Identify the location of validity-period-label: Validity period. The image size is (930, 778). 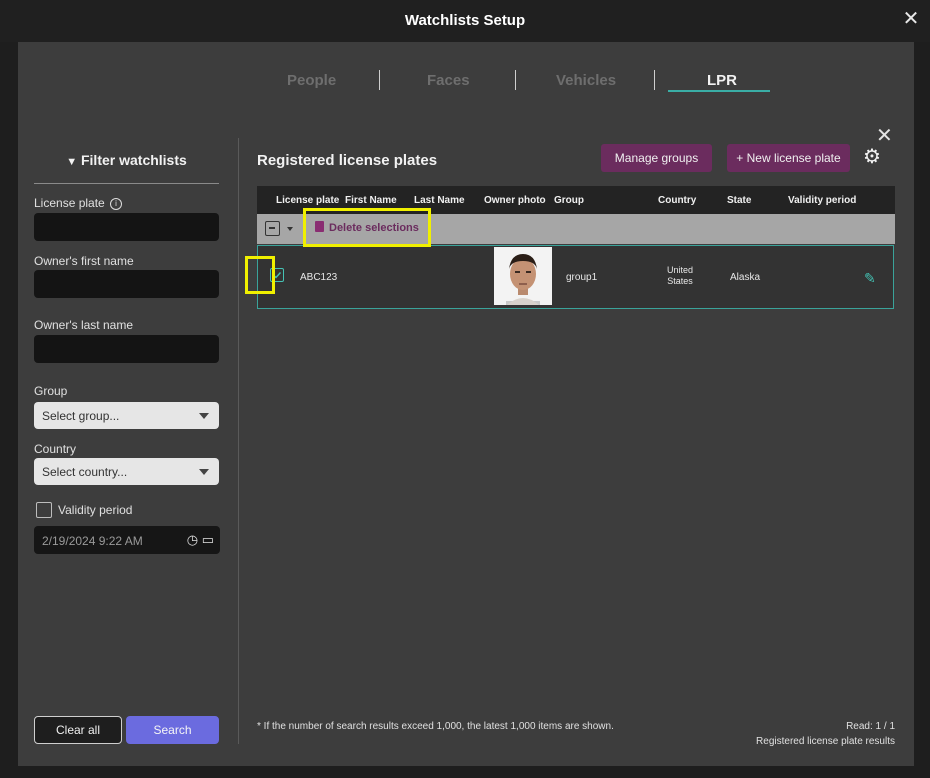
(95, 510).